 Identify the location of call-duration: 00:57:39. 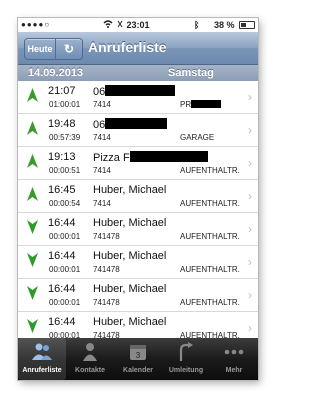
(65, 137).